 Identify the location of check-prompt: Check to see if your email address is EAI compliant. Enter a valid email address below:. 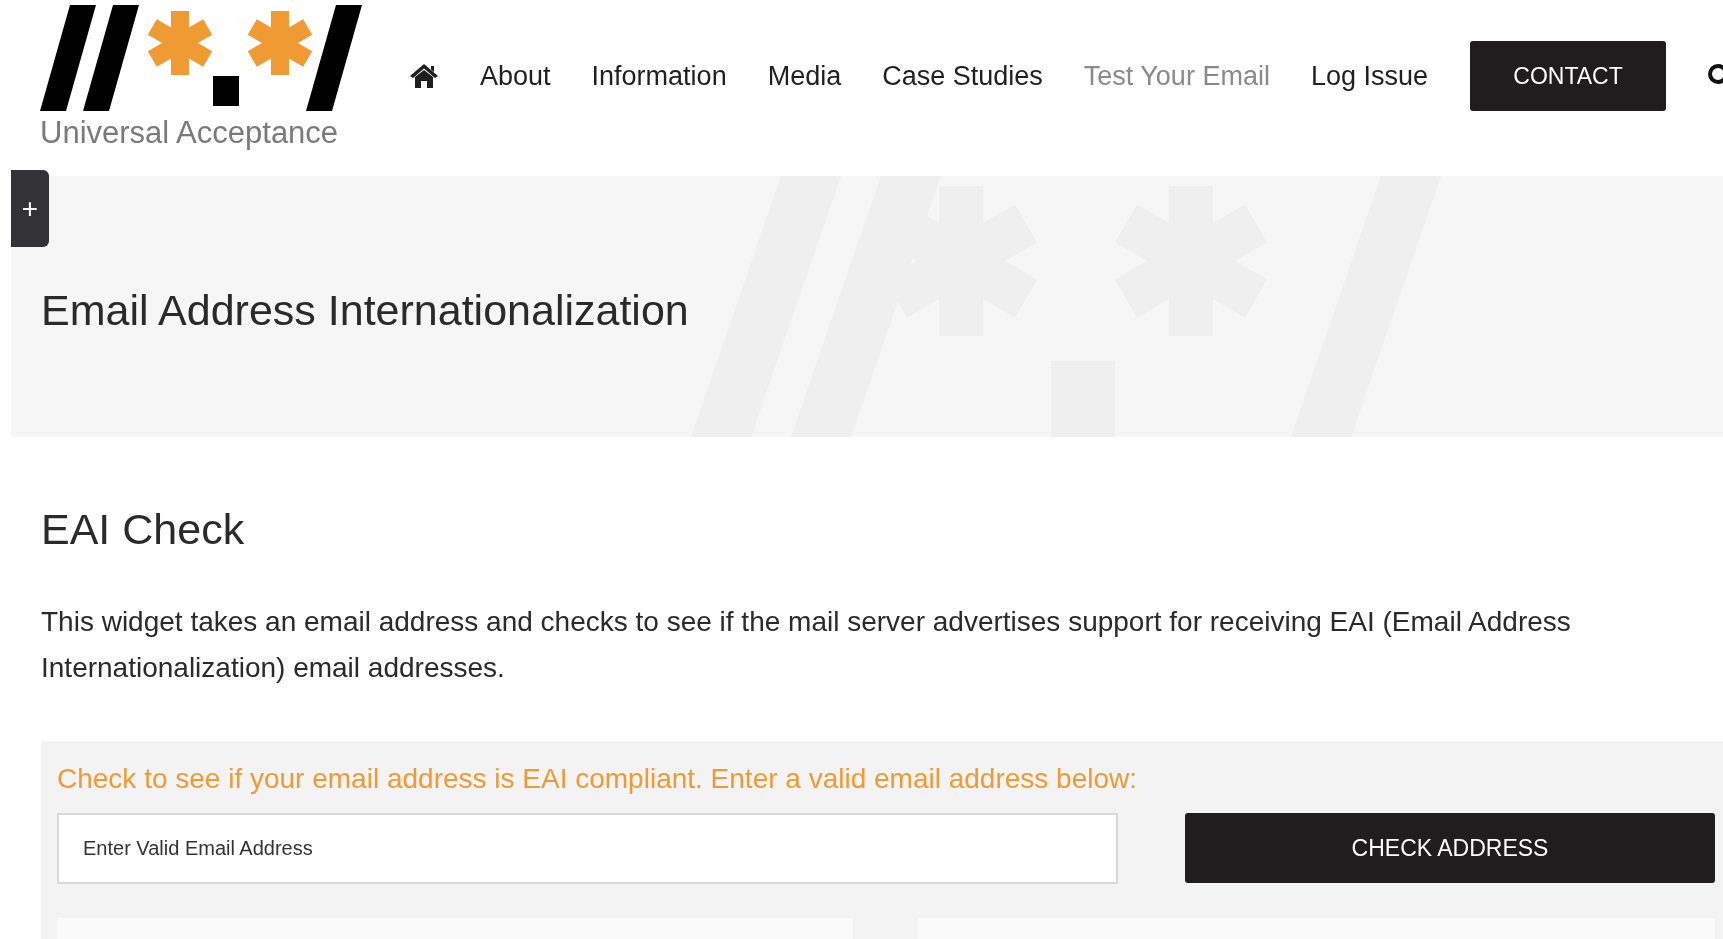
(597, 779).